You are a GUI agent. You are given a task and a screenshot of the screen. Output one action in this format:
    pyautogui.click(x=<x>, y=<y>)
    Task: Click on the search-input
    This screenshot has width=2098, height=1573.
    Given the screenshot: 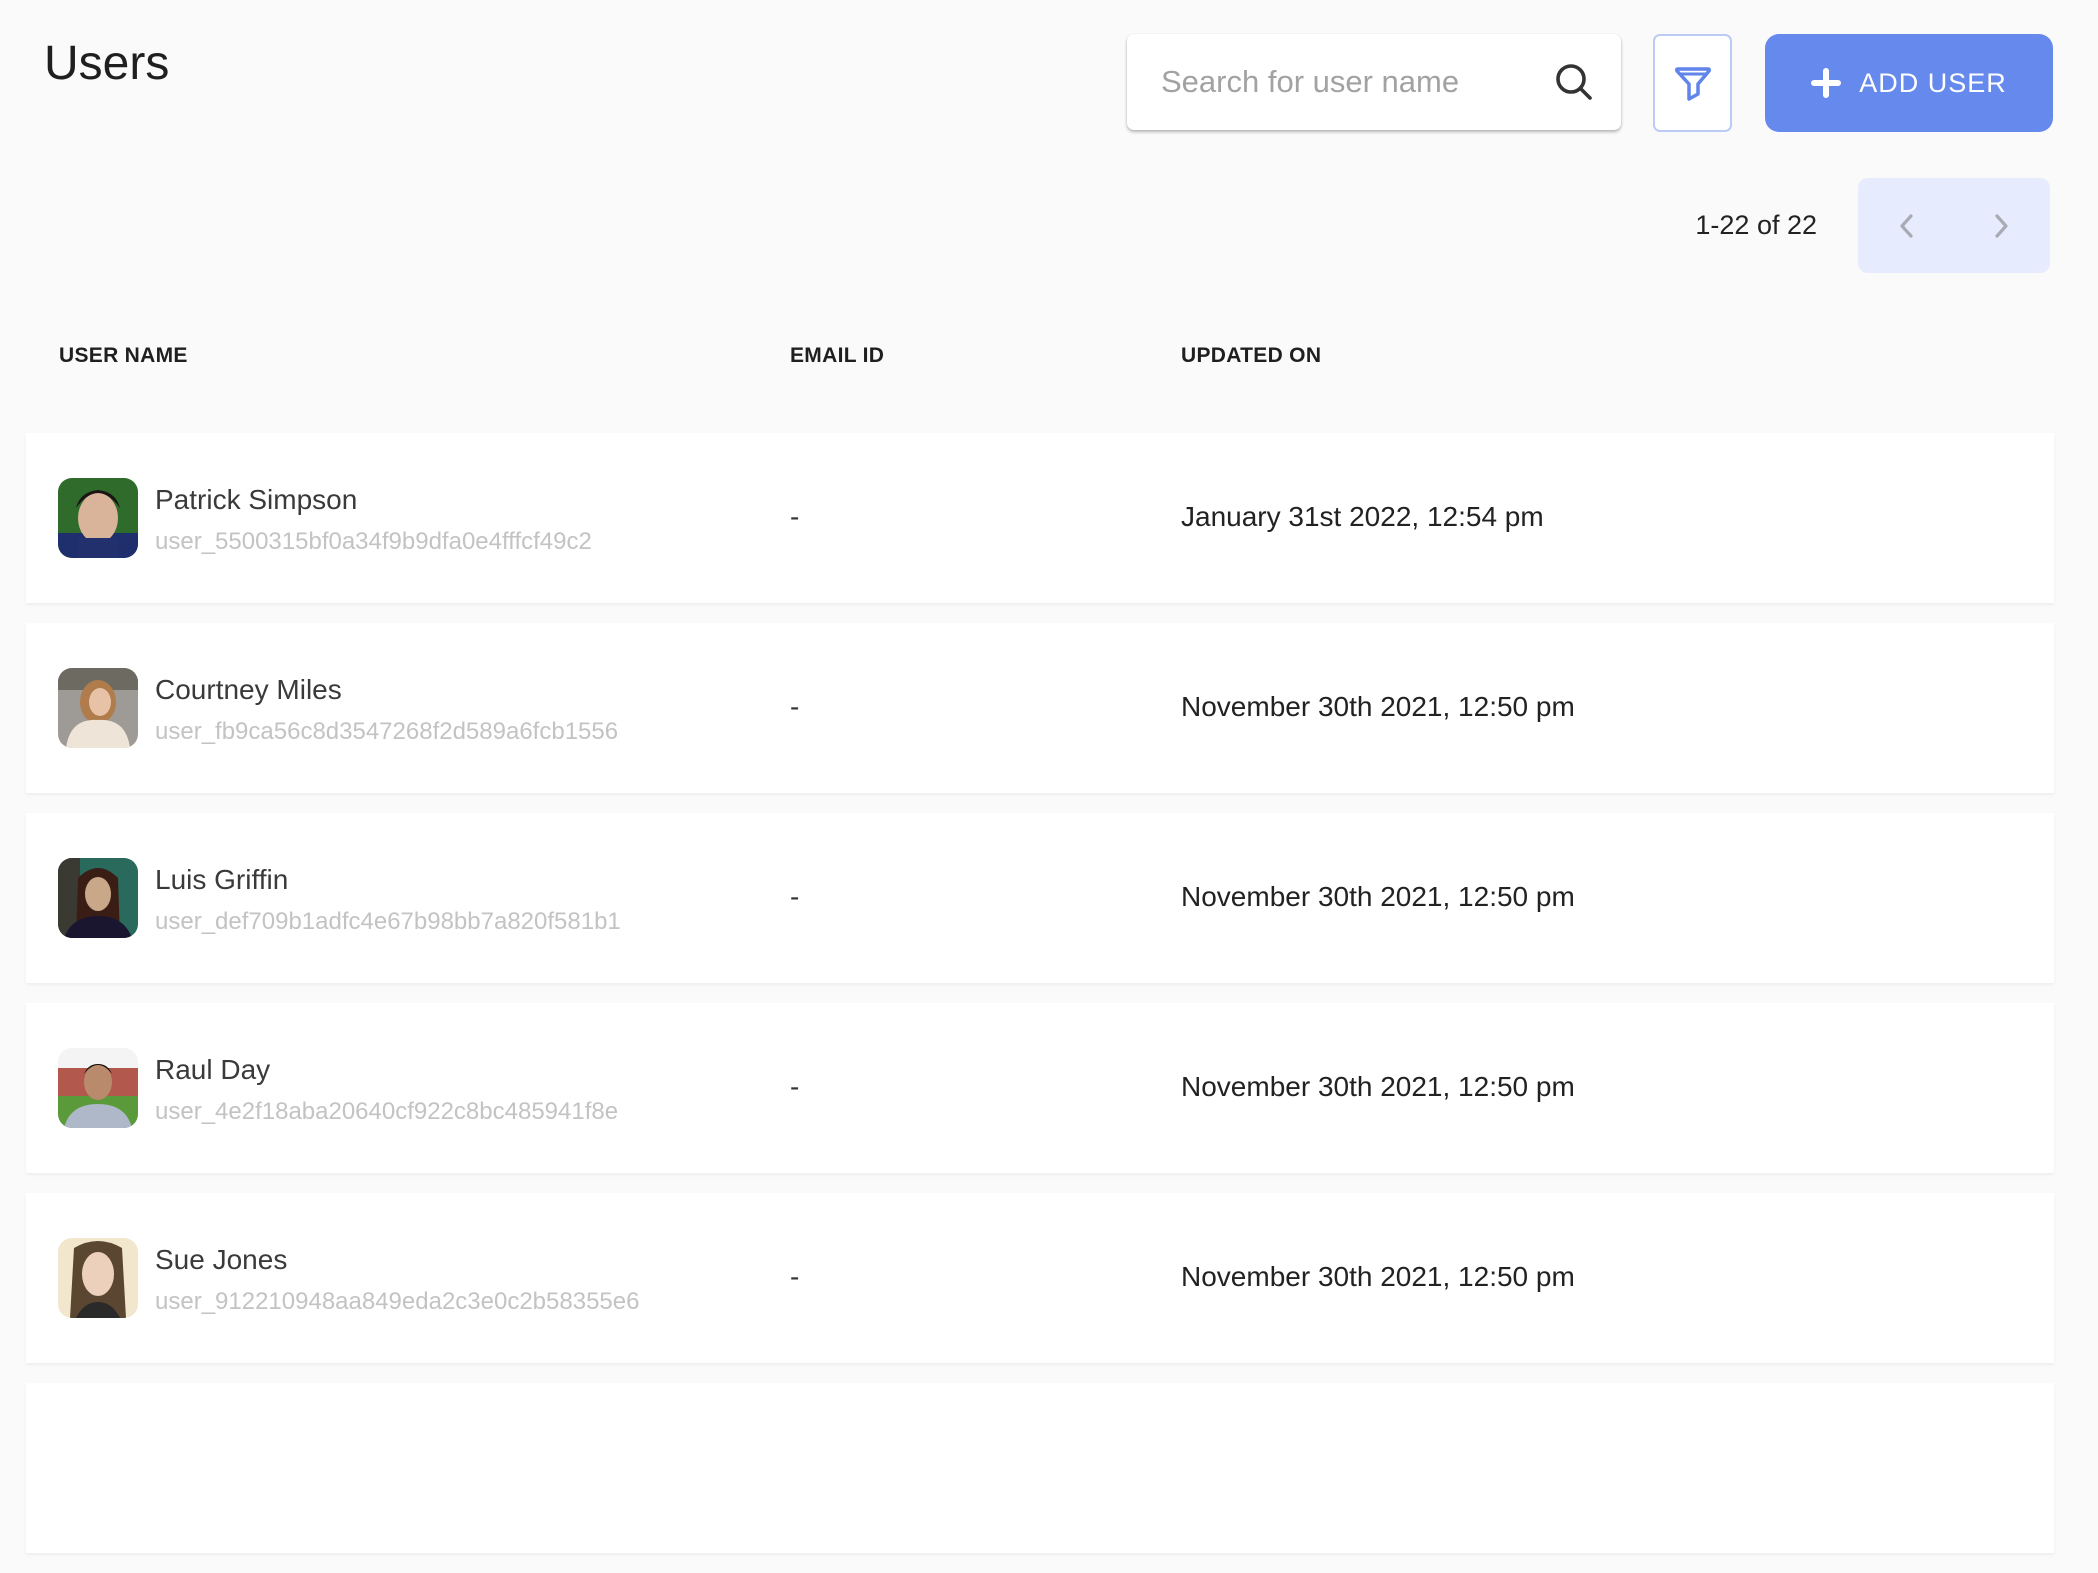 What is the action you would take?
    pyautogui.click(x=1351, y=82)
    